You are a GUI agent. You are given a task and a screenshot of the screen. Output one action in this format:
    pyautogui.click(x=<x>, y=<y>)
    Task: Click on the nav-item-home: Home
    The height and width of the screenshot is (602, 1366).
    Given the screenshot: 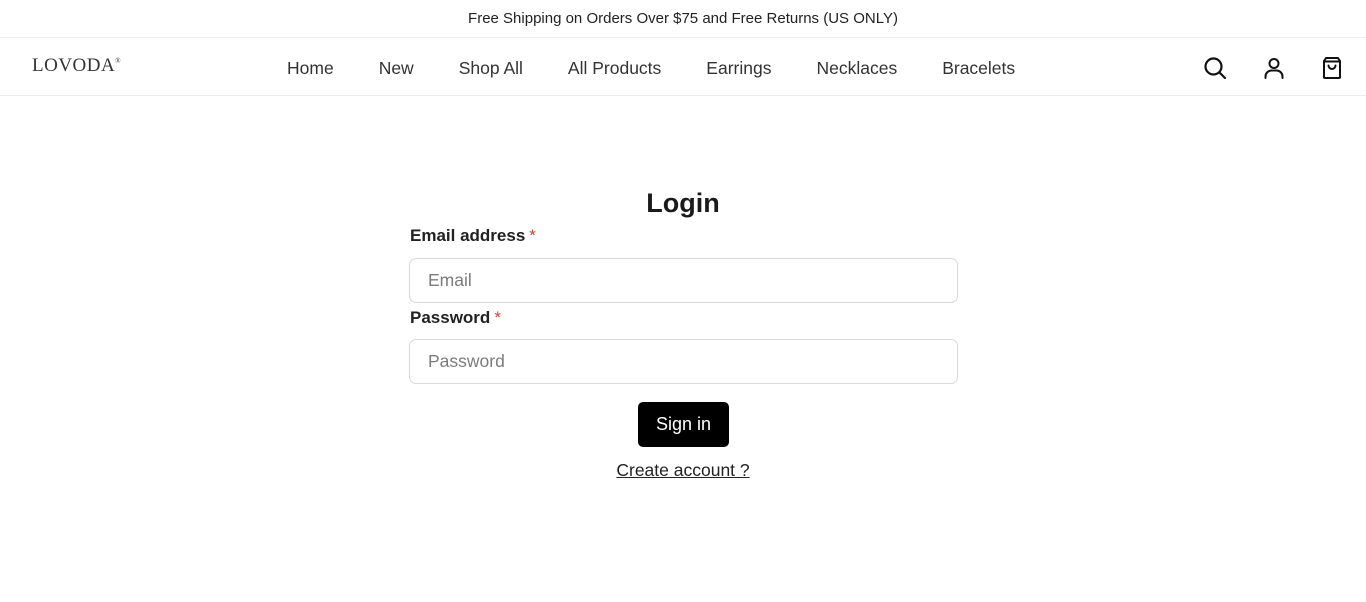 What is the action you would take?
    pyautogui.click(x=310, y=67)
    